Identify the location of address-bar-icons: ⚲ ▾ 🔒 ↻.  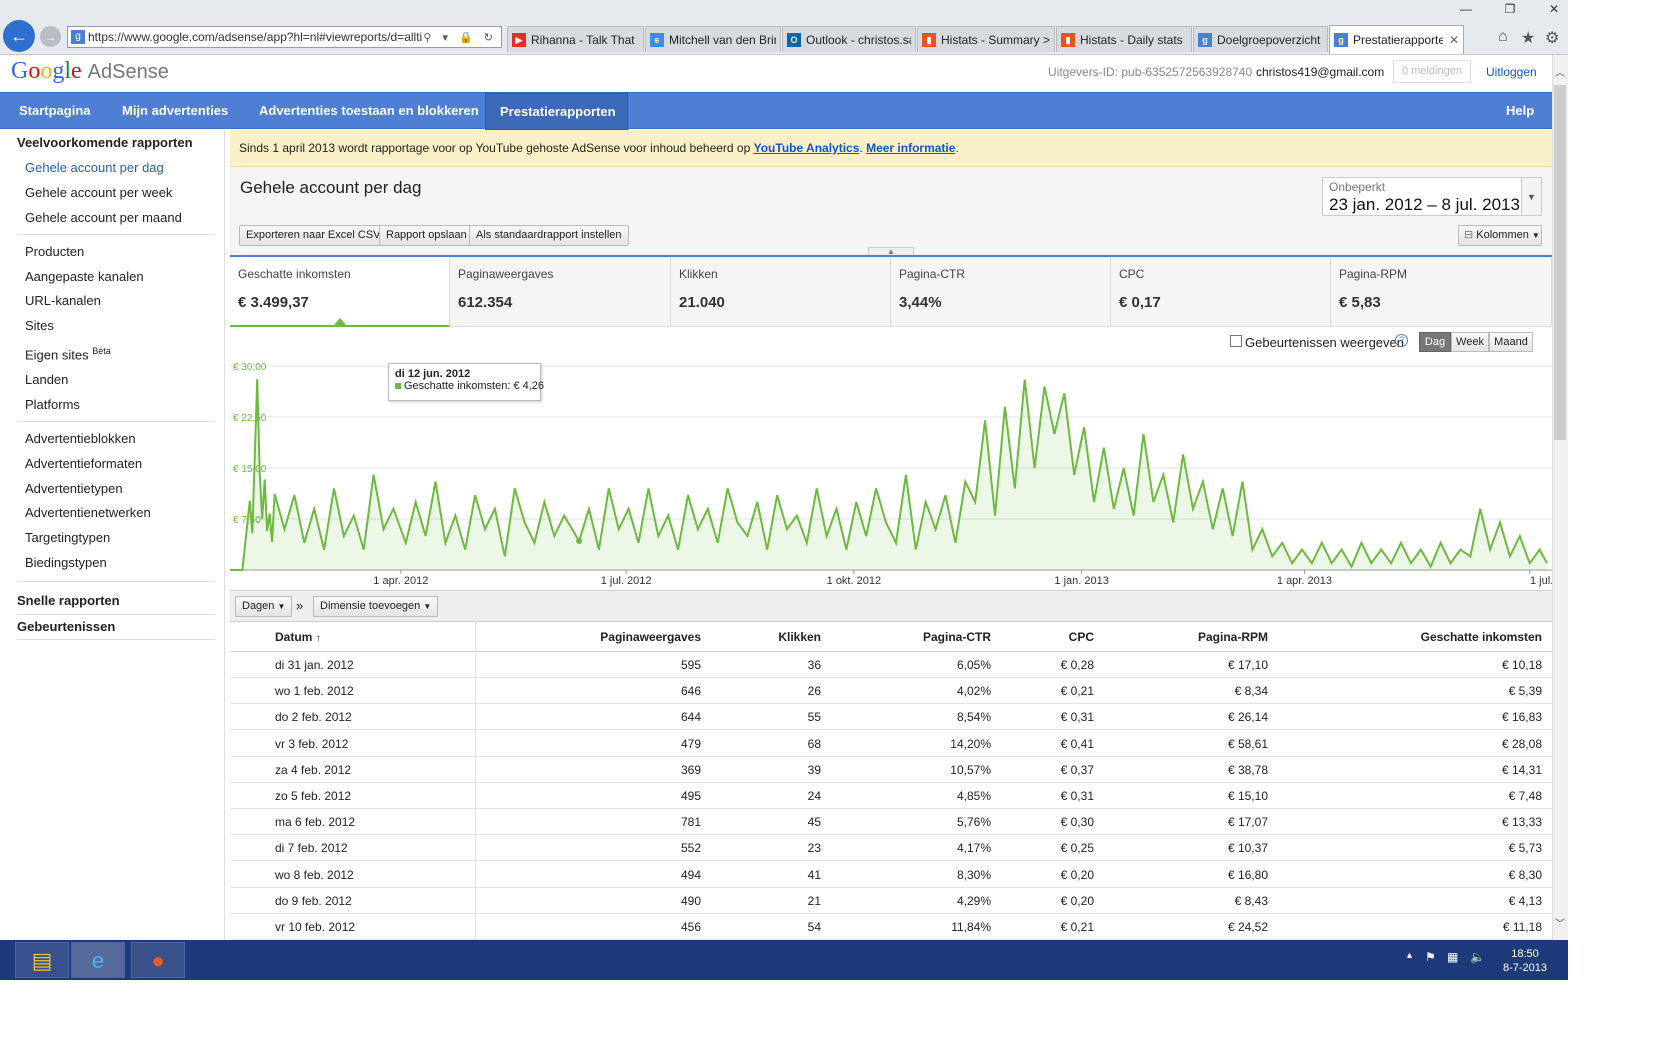
(462, 37).